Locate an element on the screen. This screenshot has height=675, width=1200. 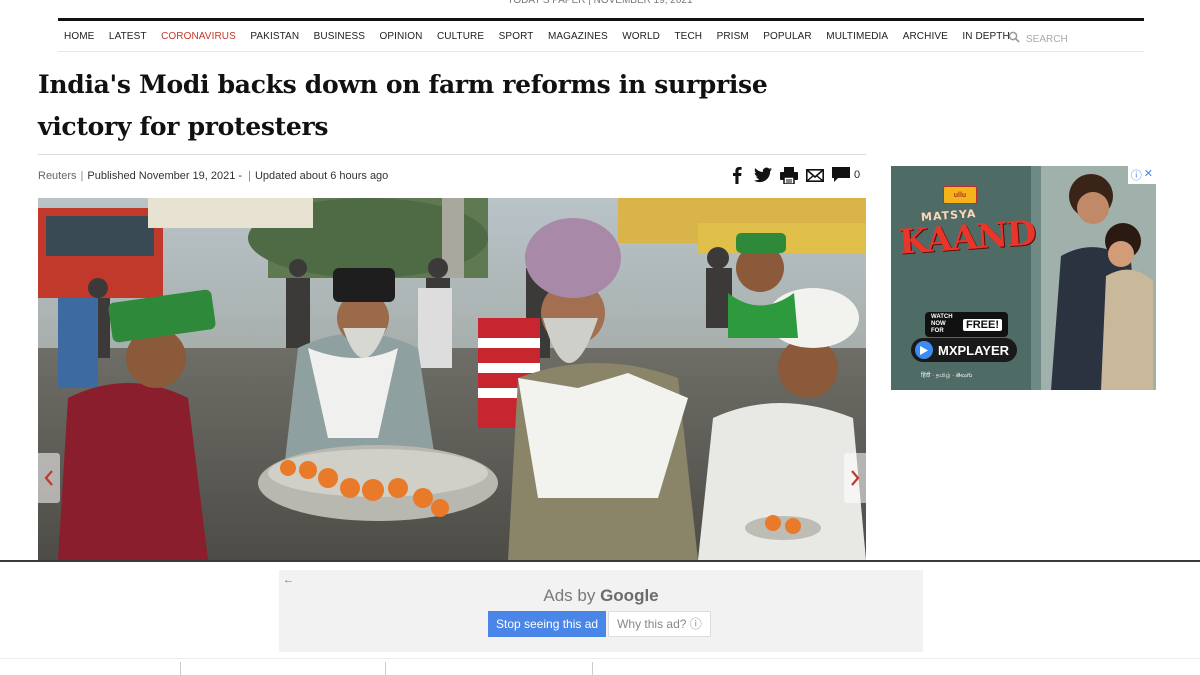
nav-item-tech: TECH is located at coordinates (688, 36).